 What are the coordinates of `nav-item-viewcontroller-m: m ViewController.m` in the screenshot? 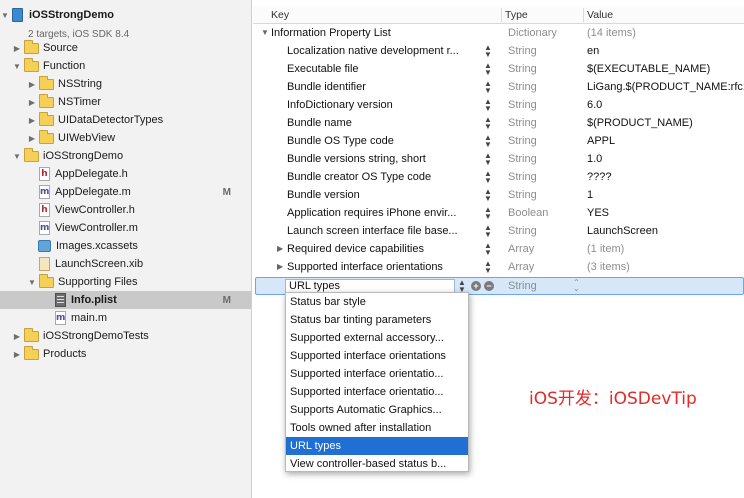 It's located at (125, 228).